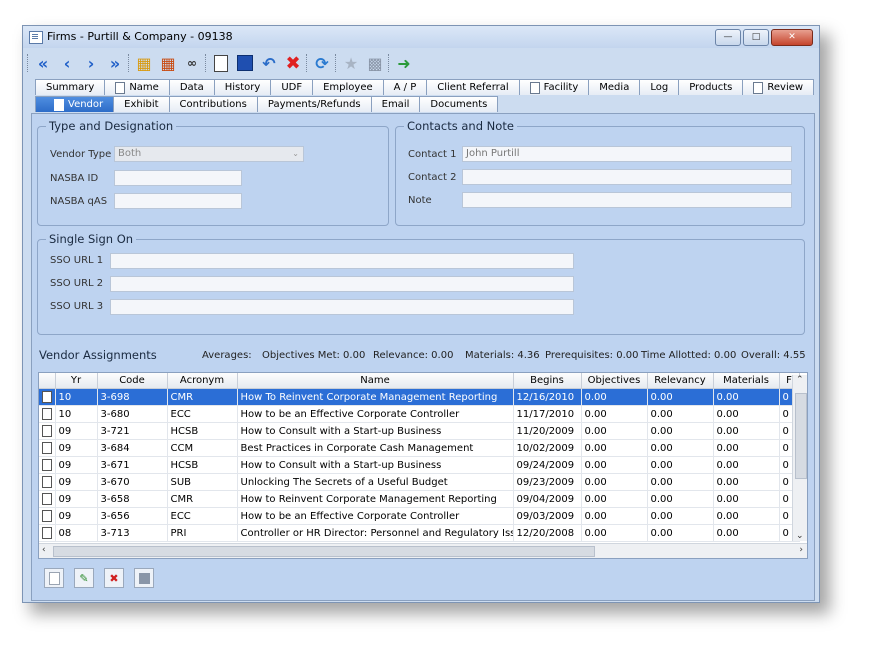 The height and width of the screenshot is (658, 877). What do you see at coordinates (202, 533) in the screenshot?
I see `cell-acronym: PRI` at bounding box center [202, 533].